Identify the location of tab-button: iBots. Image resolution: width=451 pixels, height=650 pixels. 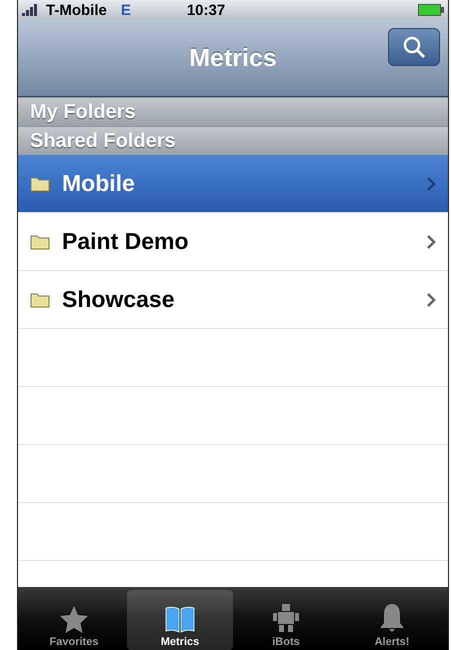
(286, 620).